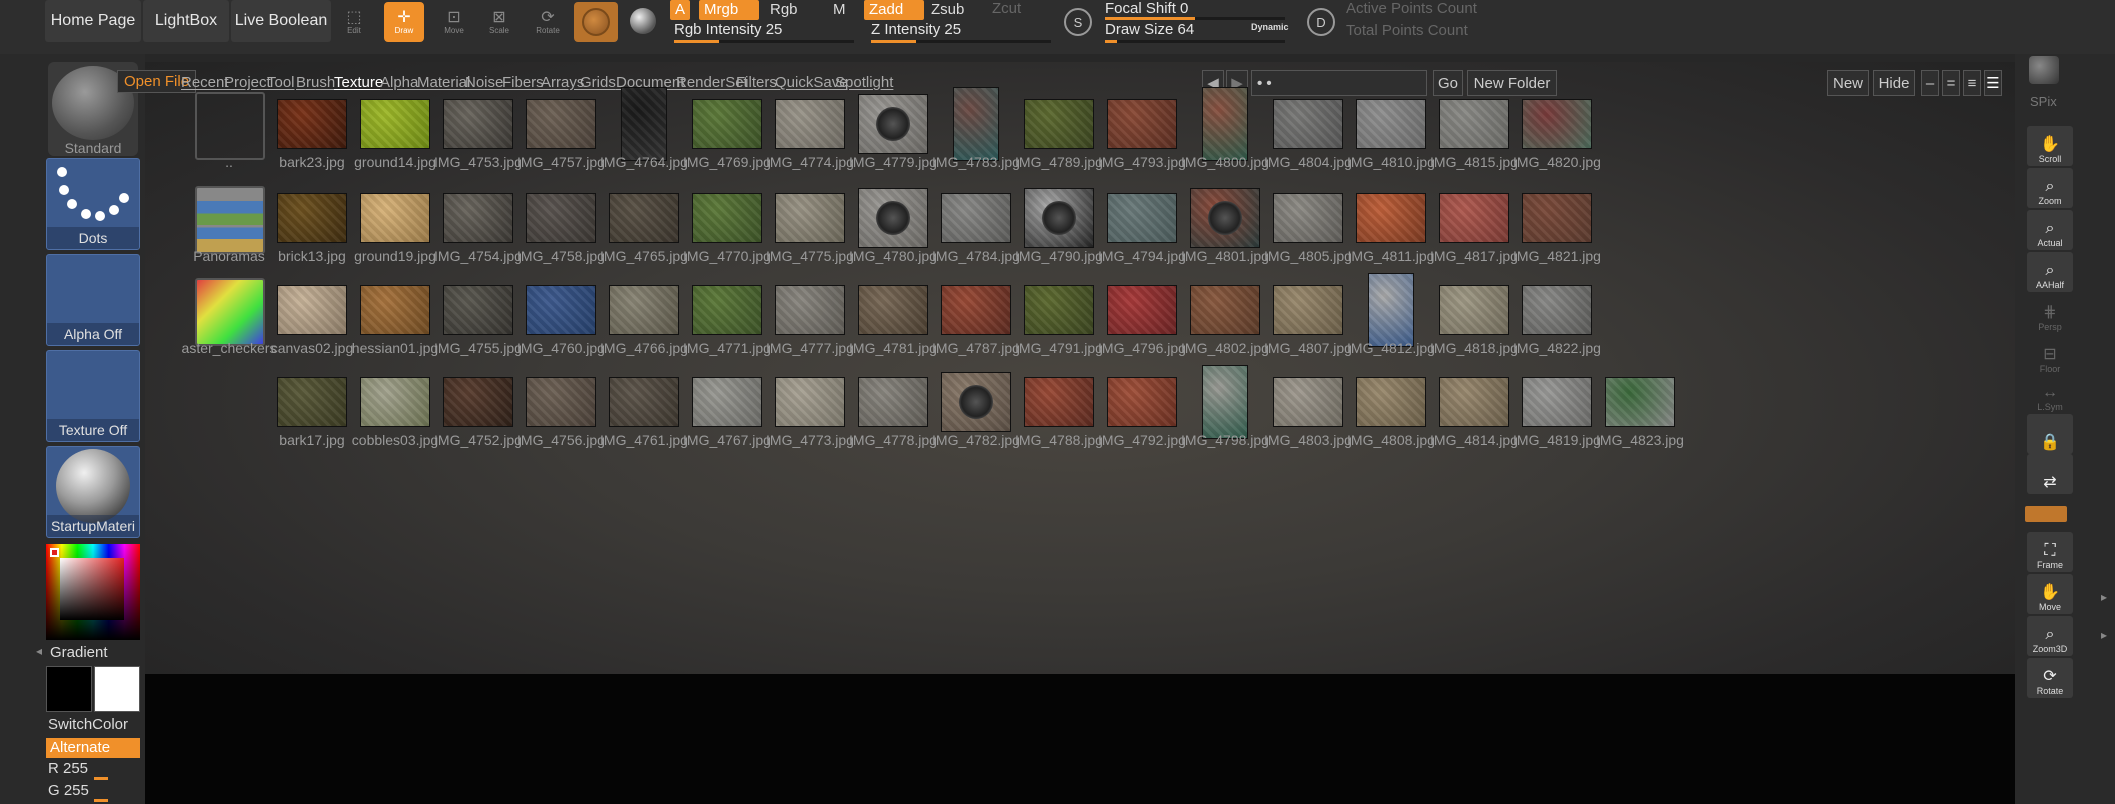  Describe the element at coordinates (358, 82) in the screenshot. I see `tab-texture: Texture` at that location.